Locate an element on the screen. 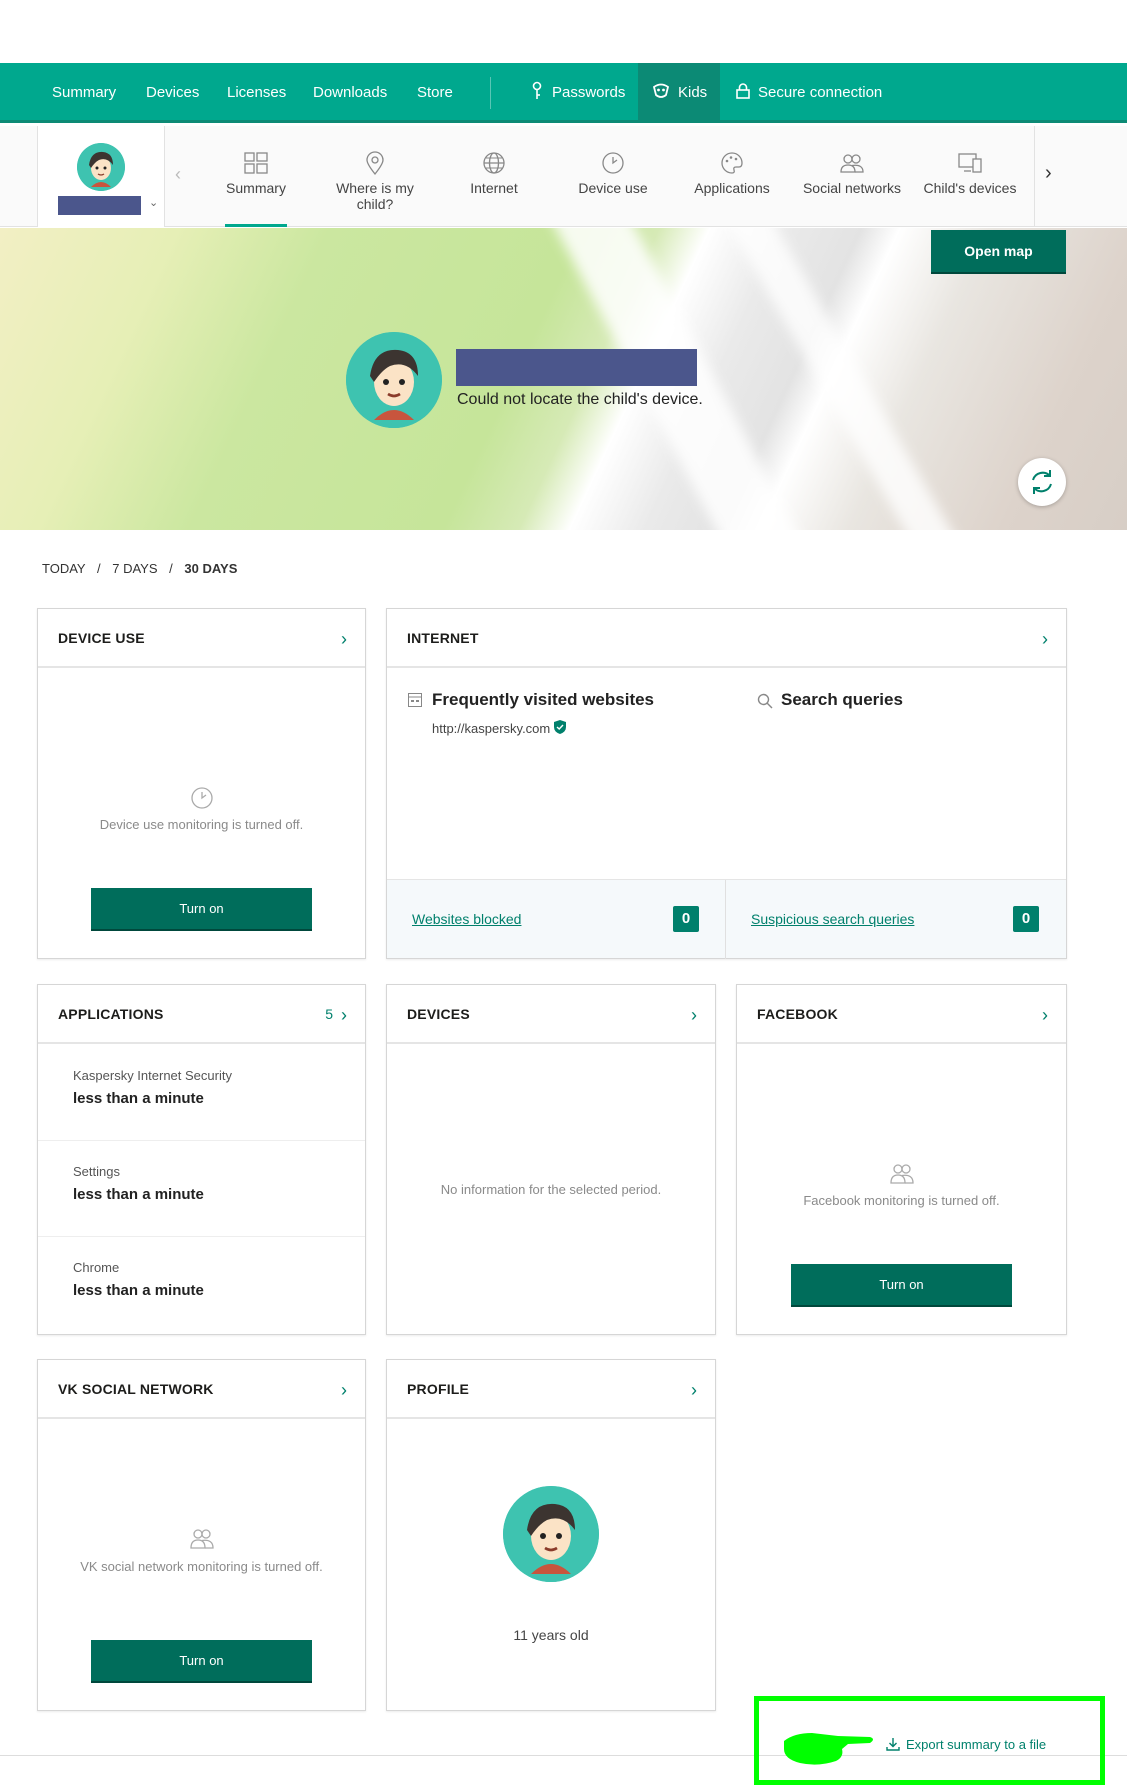 This screenshot has height=1789, width=1127. child-name-redacted-large is located at coordinates (576, 367).